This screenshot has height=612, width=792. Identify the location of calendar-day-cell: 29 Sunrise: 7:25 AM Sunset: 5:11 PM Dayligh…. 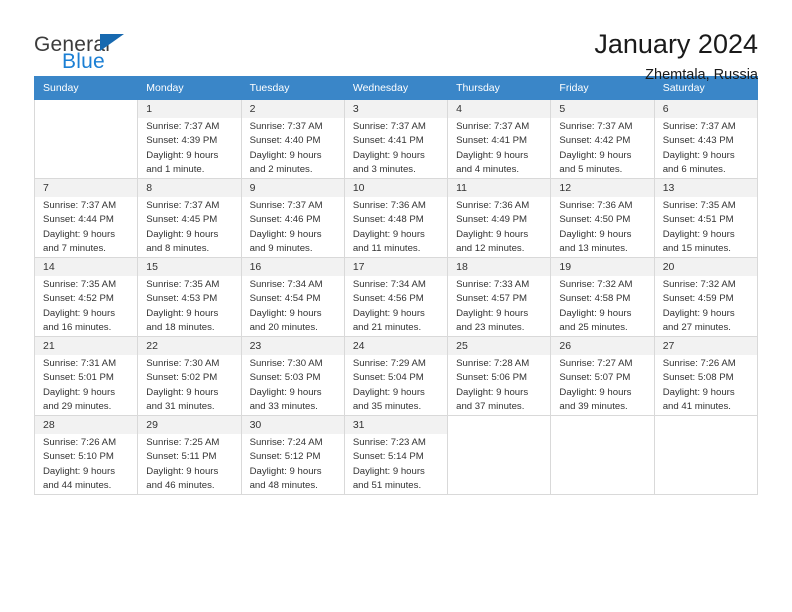
(189, 455).